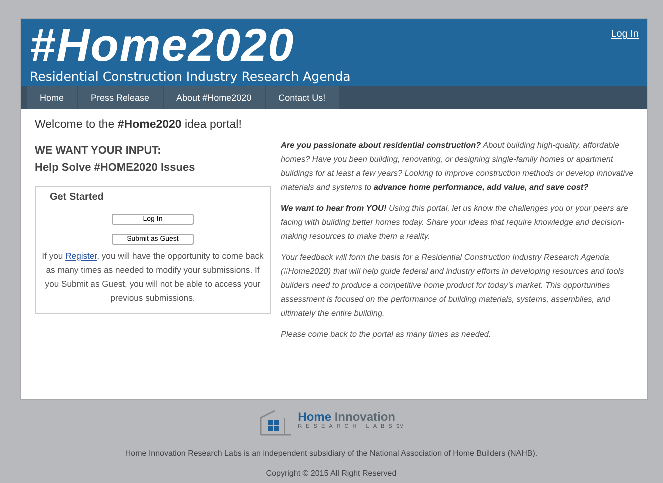  Describe the element at coordinates (331, 473) in the screenshot. I see `copyright-text: Copyright © 2015 All Right Reserved` at that location.